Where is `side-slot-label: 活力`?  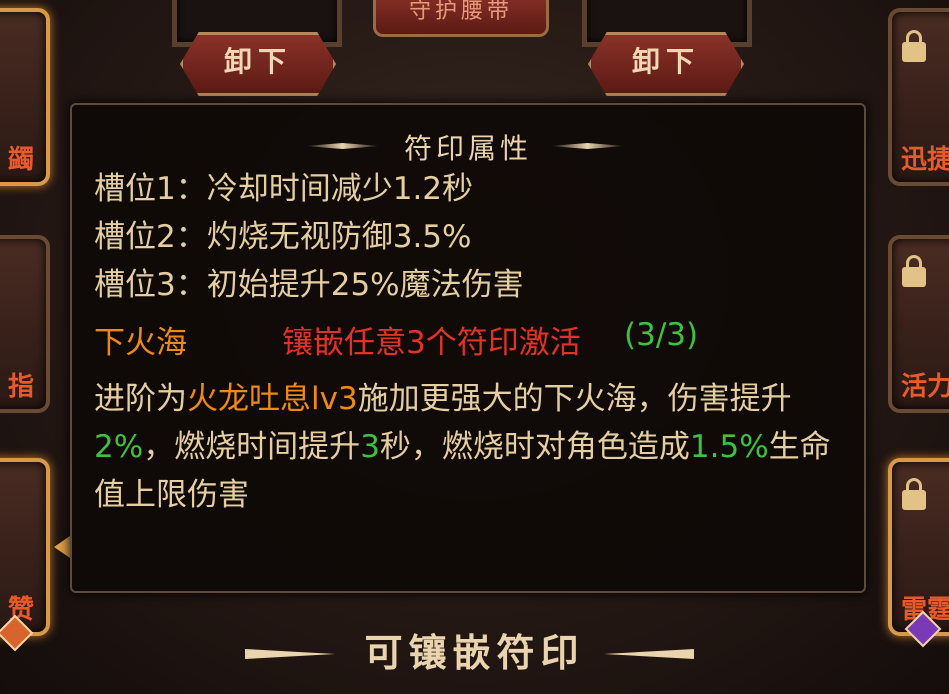 side-slot-label: 活力 is located at coordinates (924, 387).